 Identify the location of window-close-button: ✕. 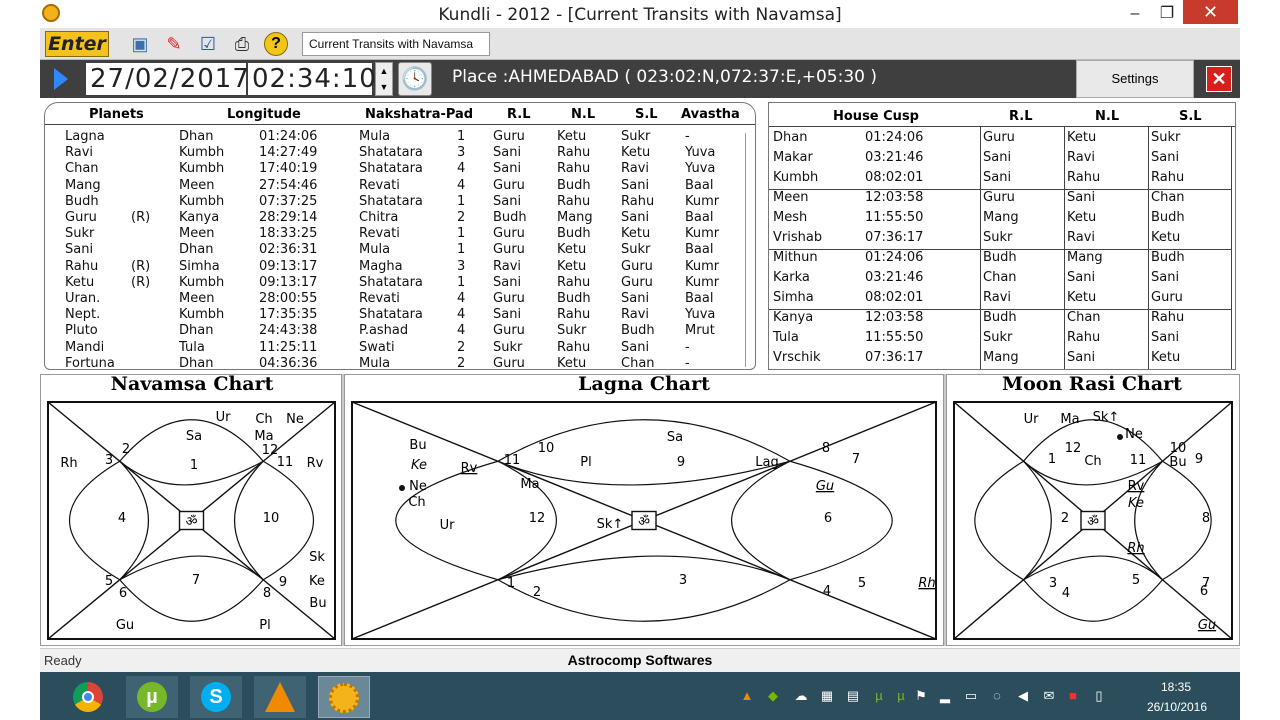
(1210, 12).